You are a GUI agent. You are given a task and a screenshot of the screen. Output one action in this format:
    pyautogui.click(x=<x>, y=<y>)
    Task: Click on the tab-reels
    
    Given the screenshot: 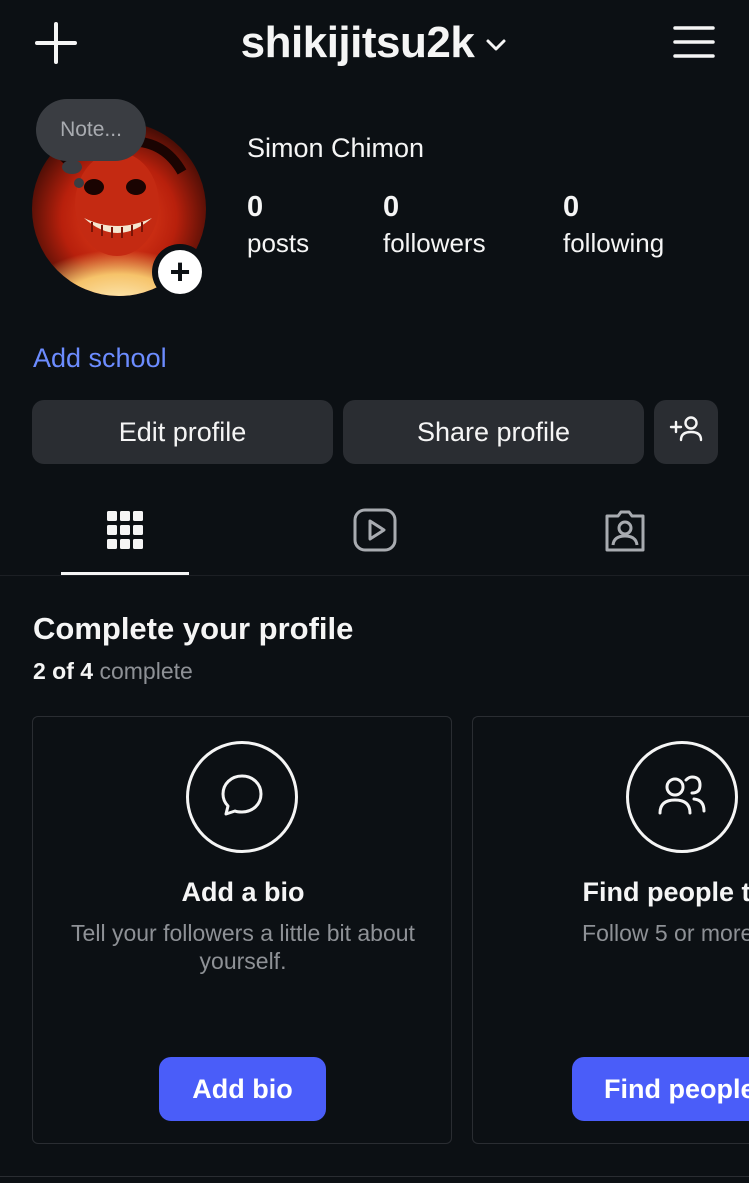 What is the action you would take?
    pyautogui.click(x=375, y=532)
    